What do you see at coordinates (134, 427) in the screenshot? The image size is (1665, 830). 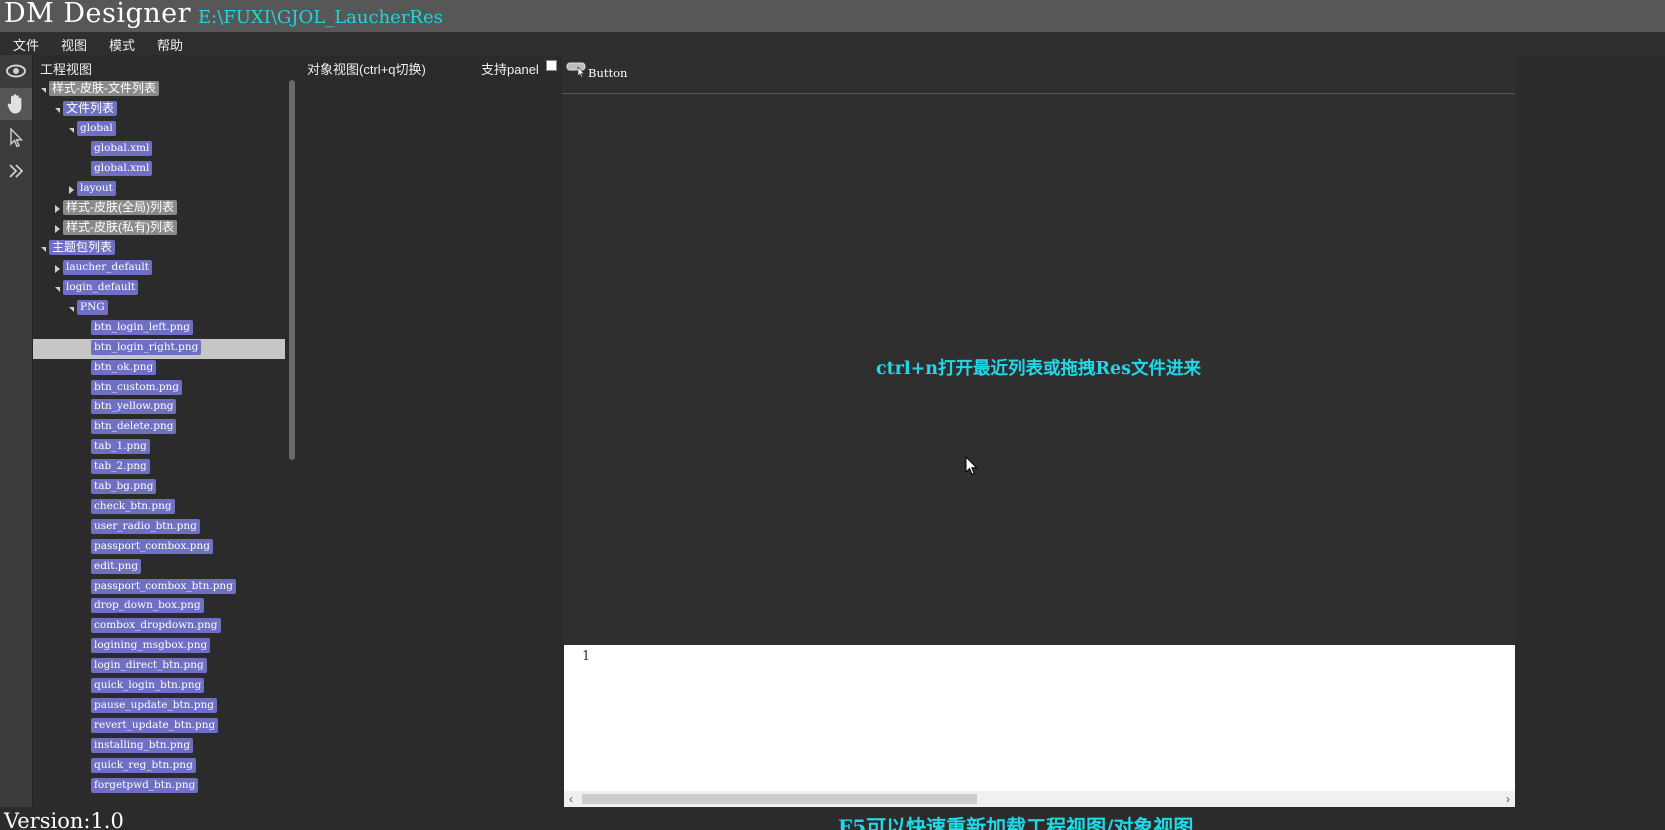 I see `tree-item-label: btn_delete.png` at bounding box center [134, 427].